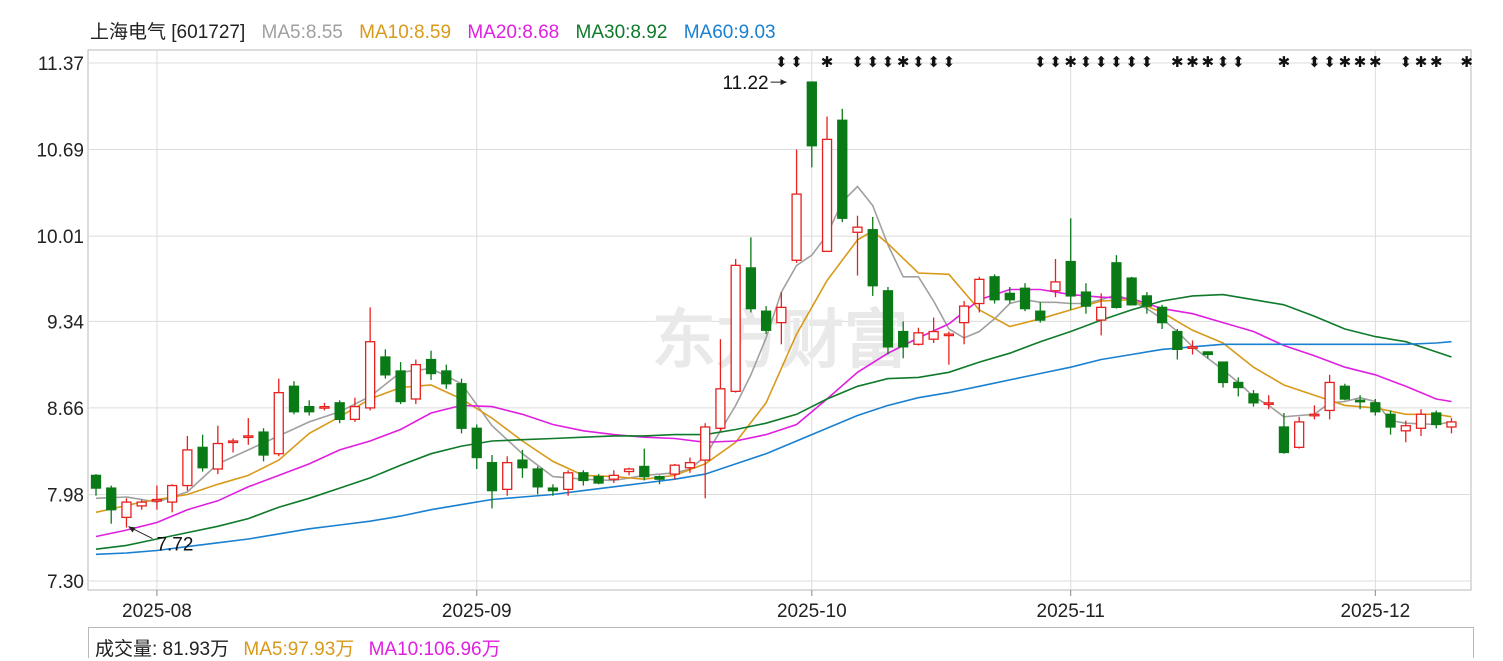  I want to click on volume-ma5: MA5:97.93万, so click(299, 649).